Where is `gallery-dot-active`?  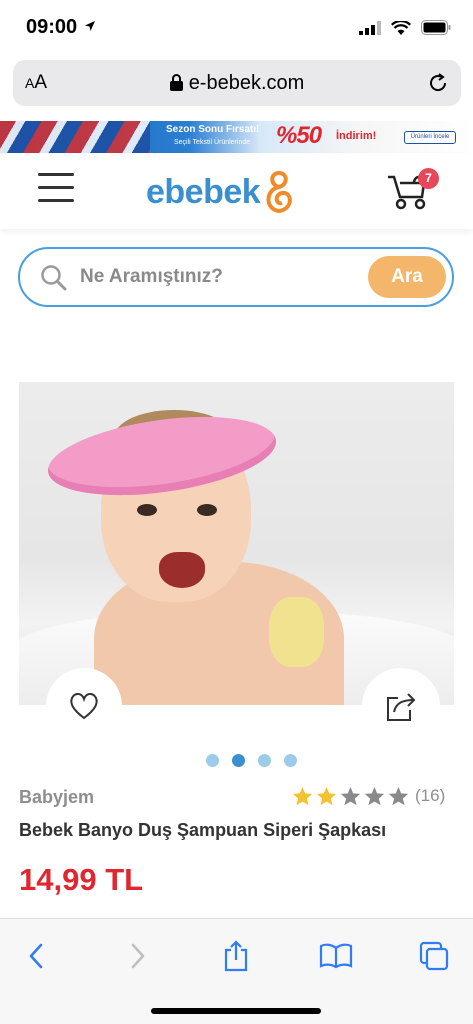 gallery-dot-active is located at coordinates (238, 760).